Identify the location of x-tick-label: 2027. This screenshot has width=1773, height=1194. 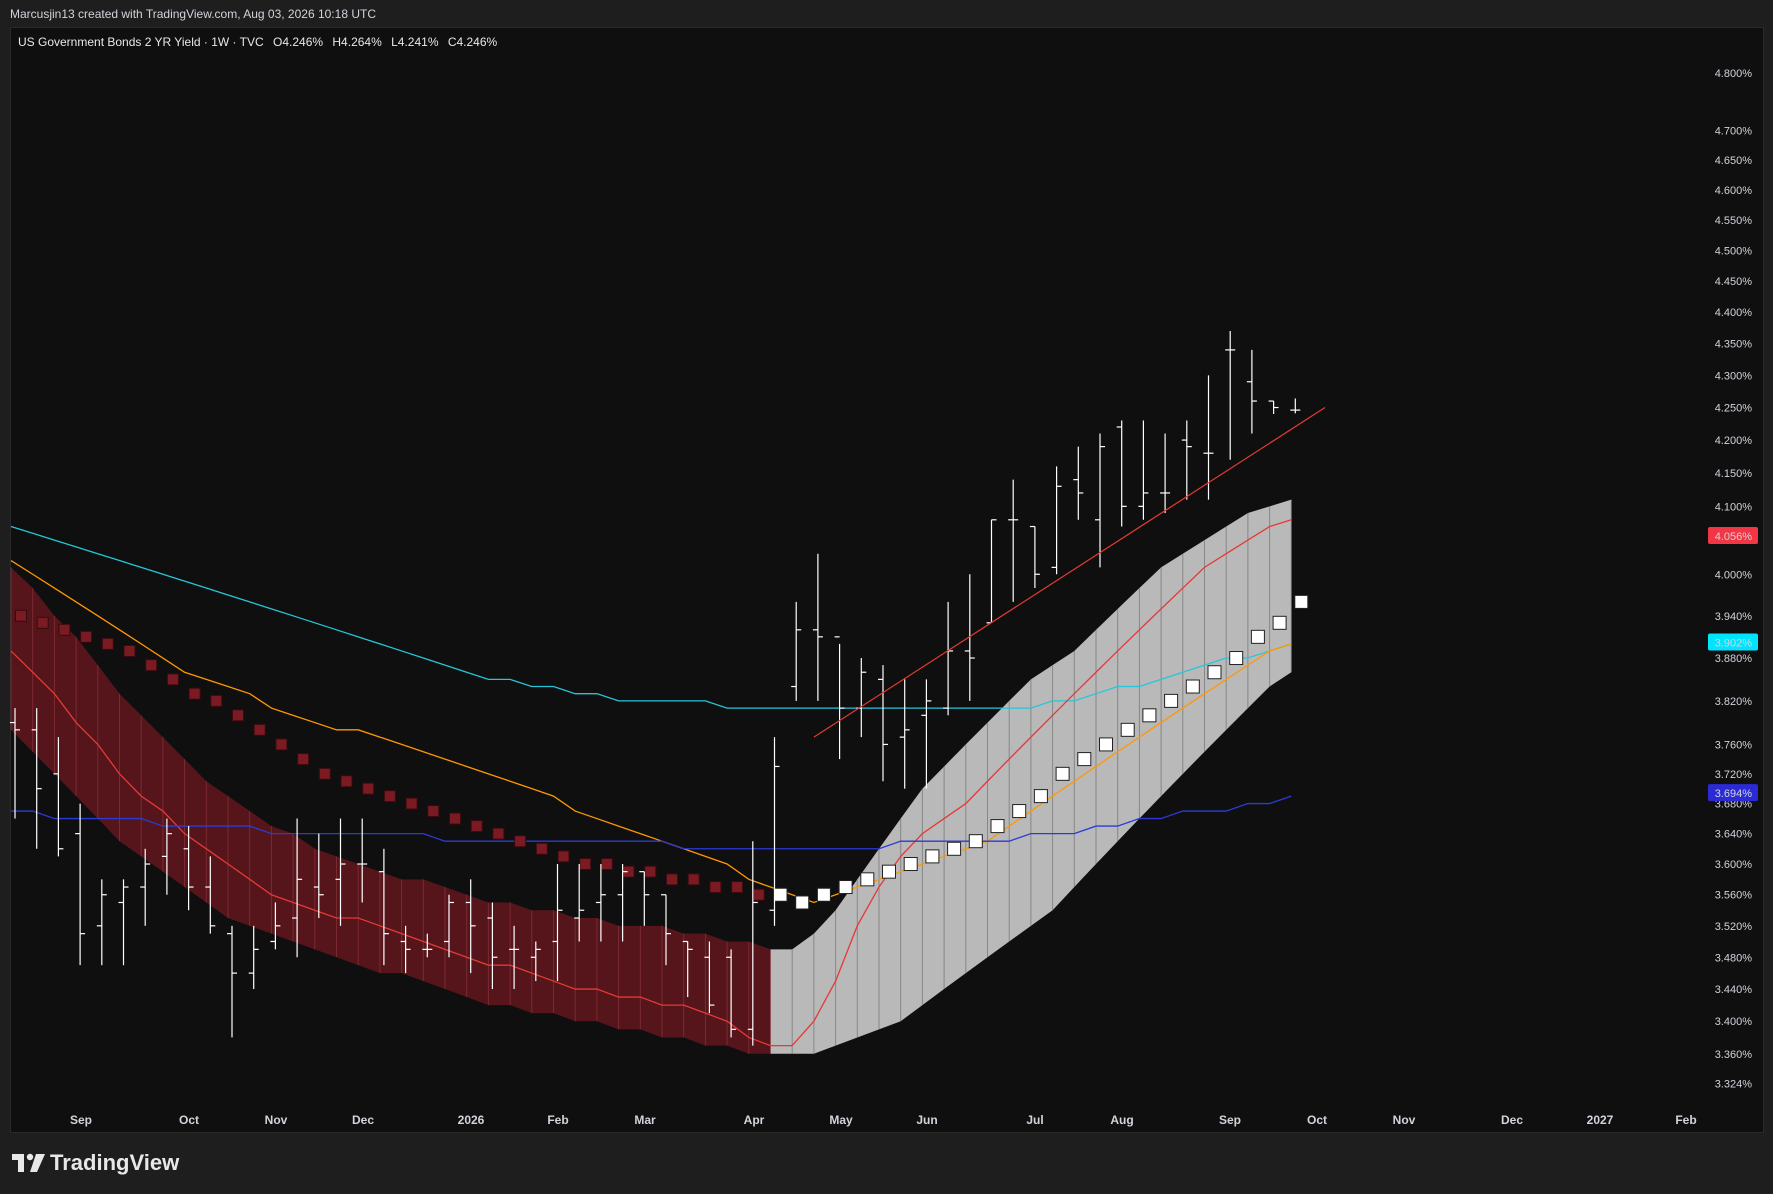
(1600, 1120).